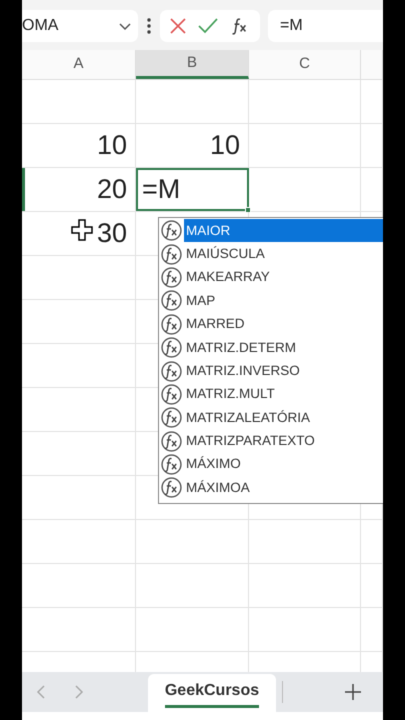 Image resolution: width=405 pixels, height=720 pixels. Describe the element at coordinates (283, 254) in the screenshot. I see `function-suggestion: MAIÚSCULA` at that location.